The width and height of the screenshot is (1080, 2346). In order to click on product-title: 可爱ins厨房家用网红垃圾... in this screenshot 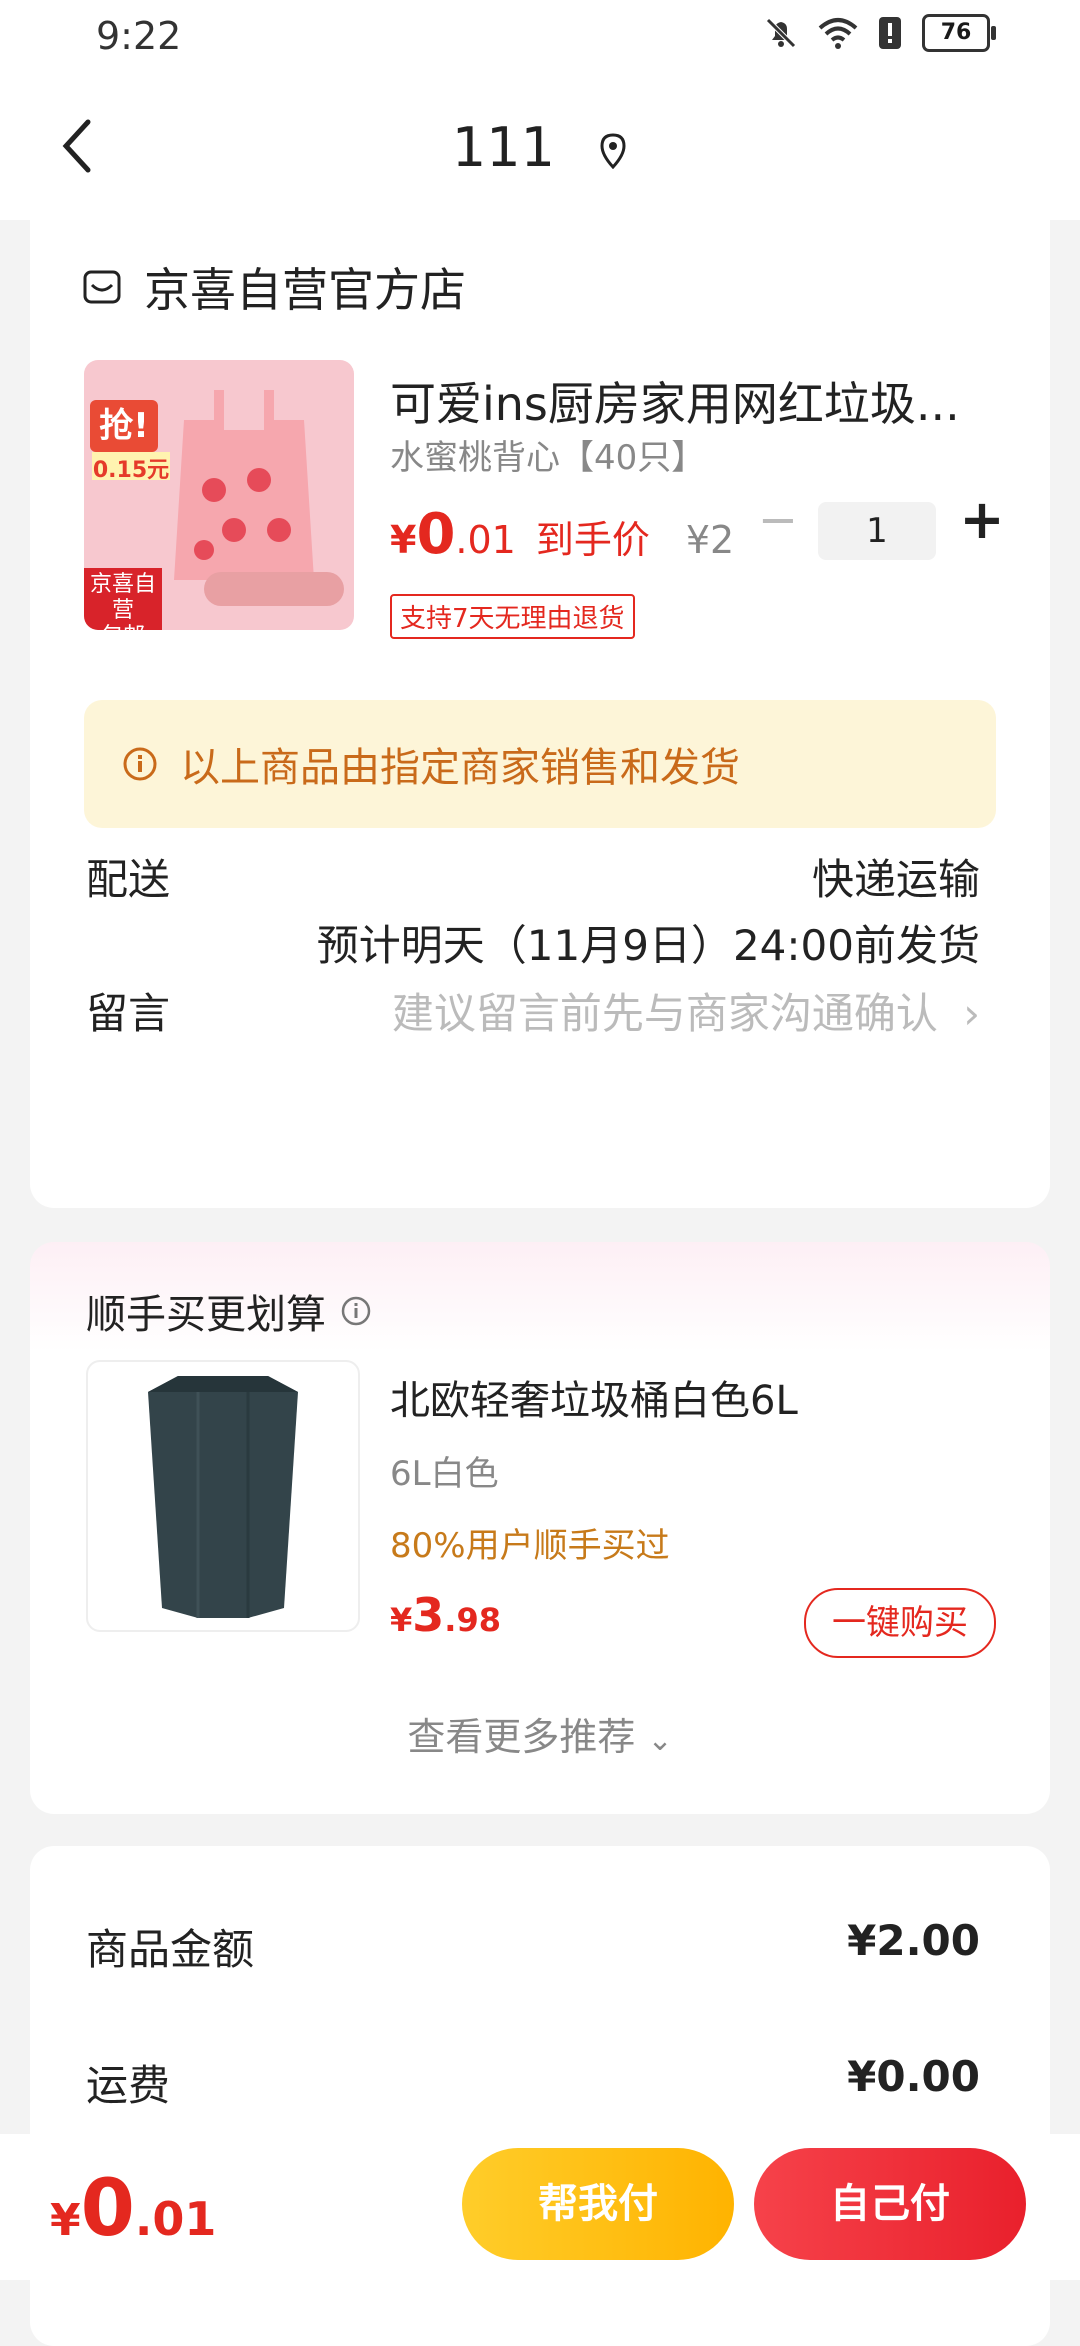, I will do `click(700, 401)`.